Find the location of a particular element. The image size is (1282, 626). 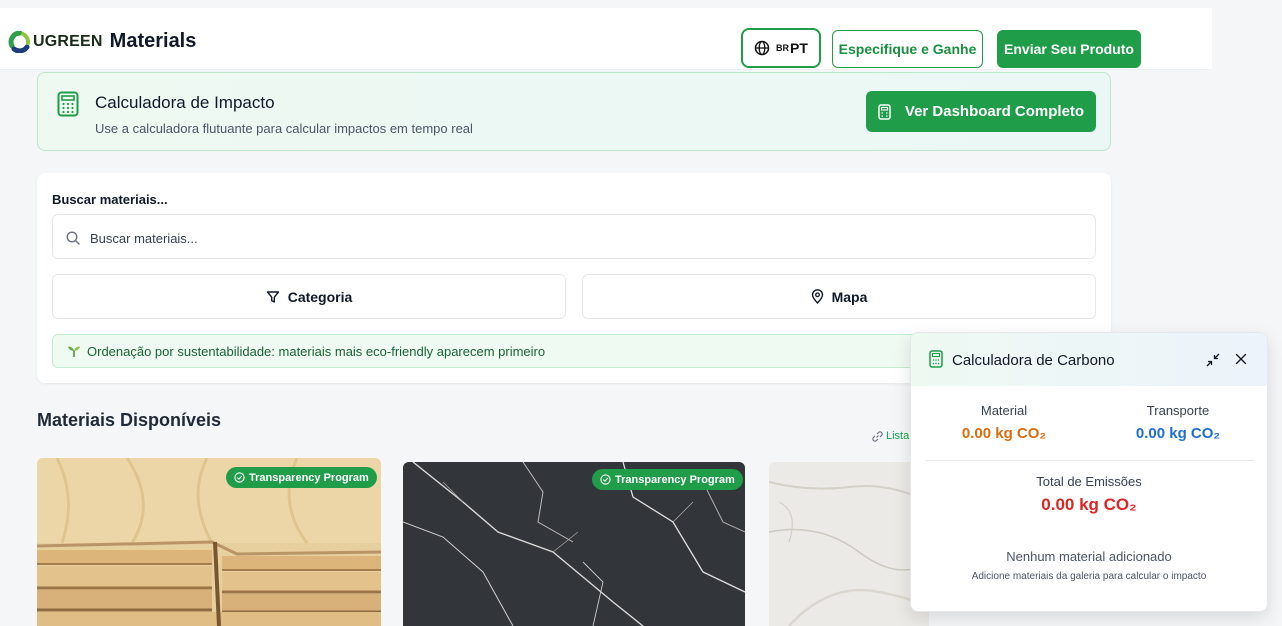

app-name: Materials is located at coordinates (153, 41).